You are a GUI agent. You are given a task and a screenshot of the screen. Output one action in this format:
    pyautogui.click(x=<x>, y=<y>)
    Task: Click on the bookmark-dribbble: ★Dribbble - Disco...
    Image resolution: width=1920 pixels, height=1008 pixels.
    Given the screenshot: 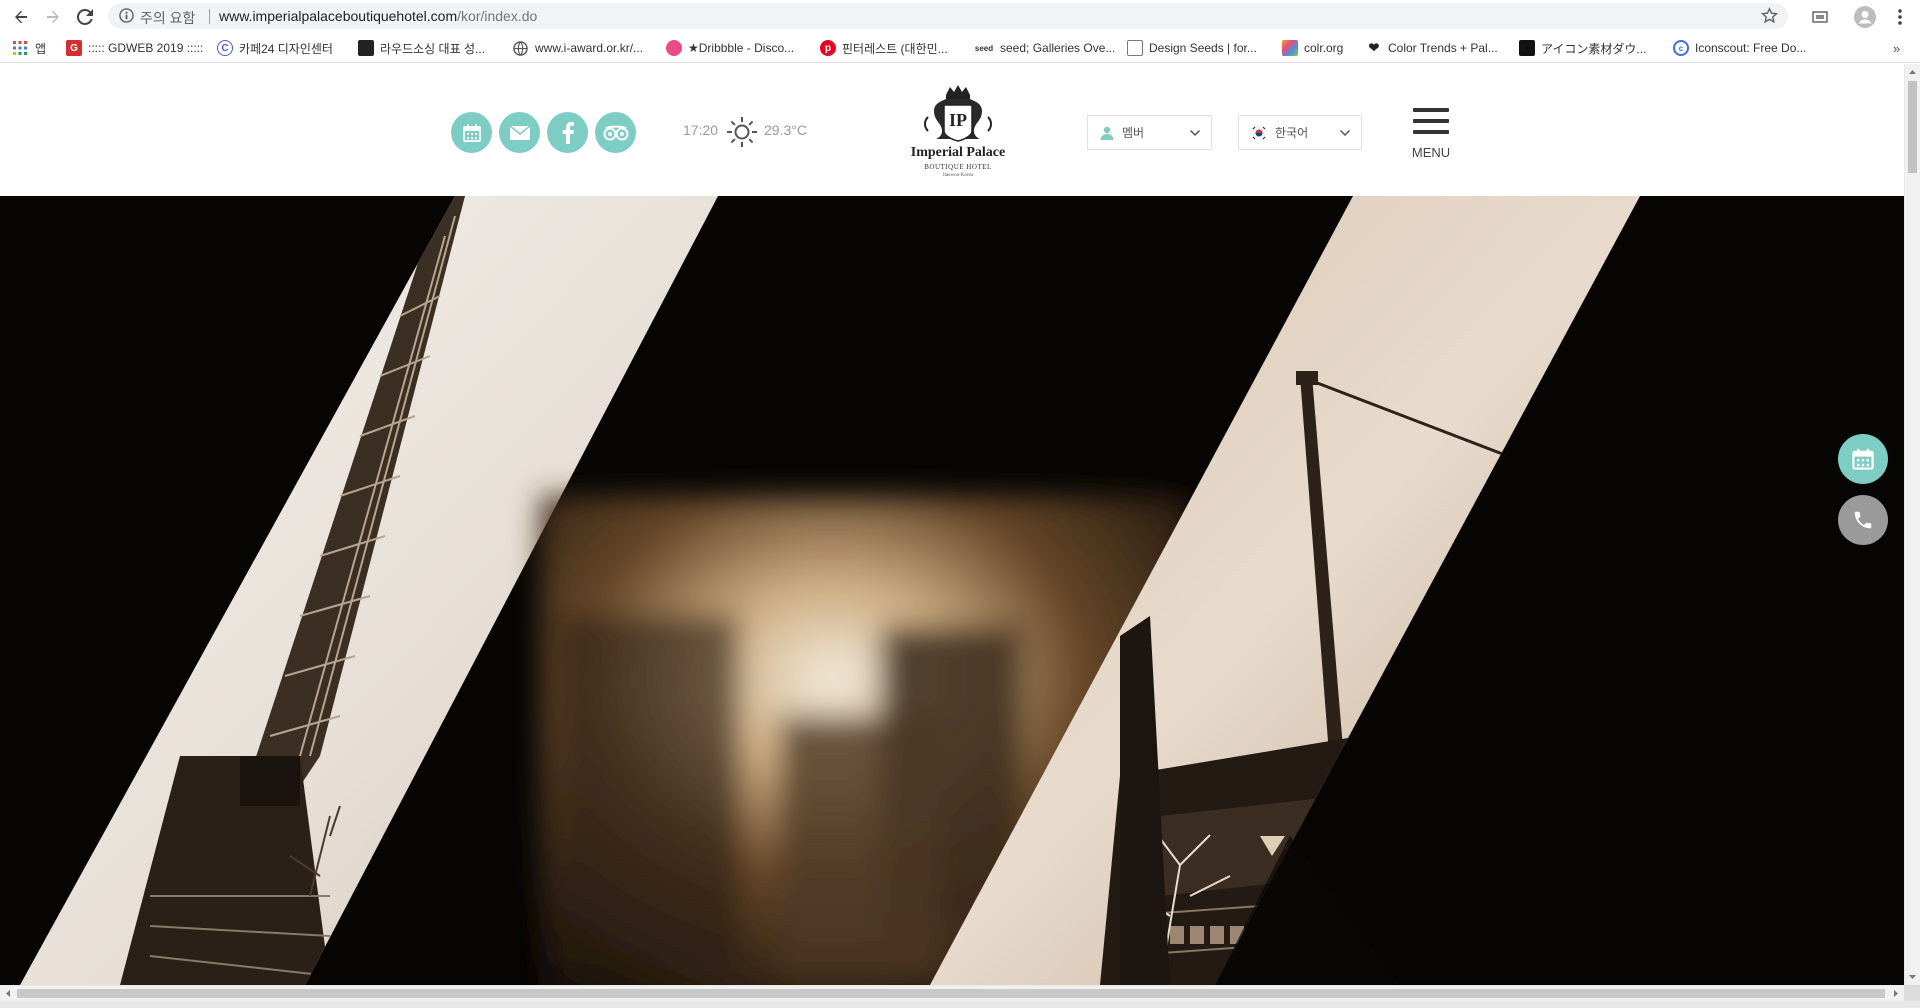 What is the action you would take?
    pyautogui.click(x=730, y=48)
    